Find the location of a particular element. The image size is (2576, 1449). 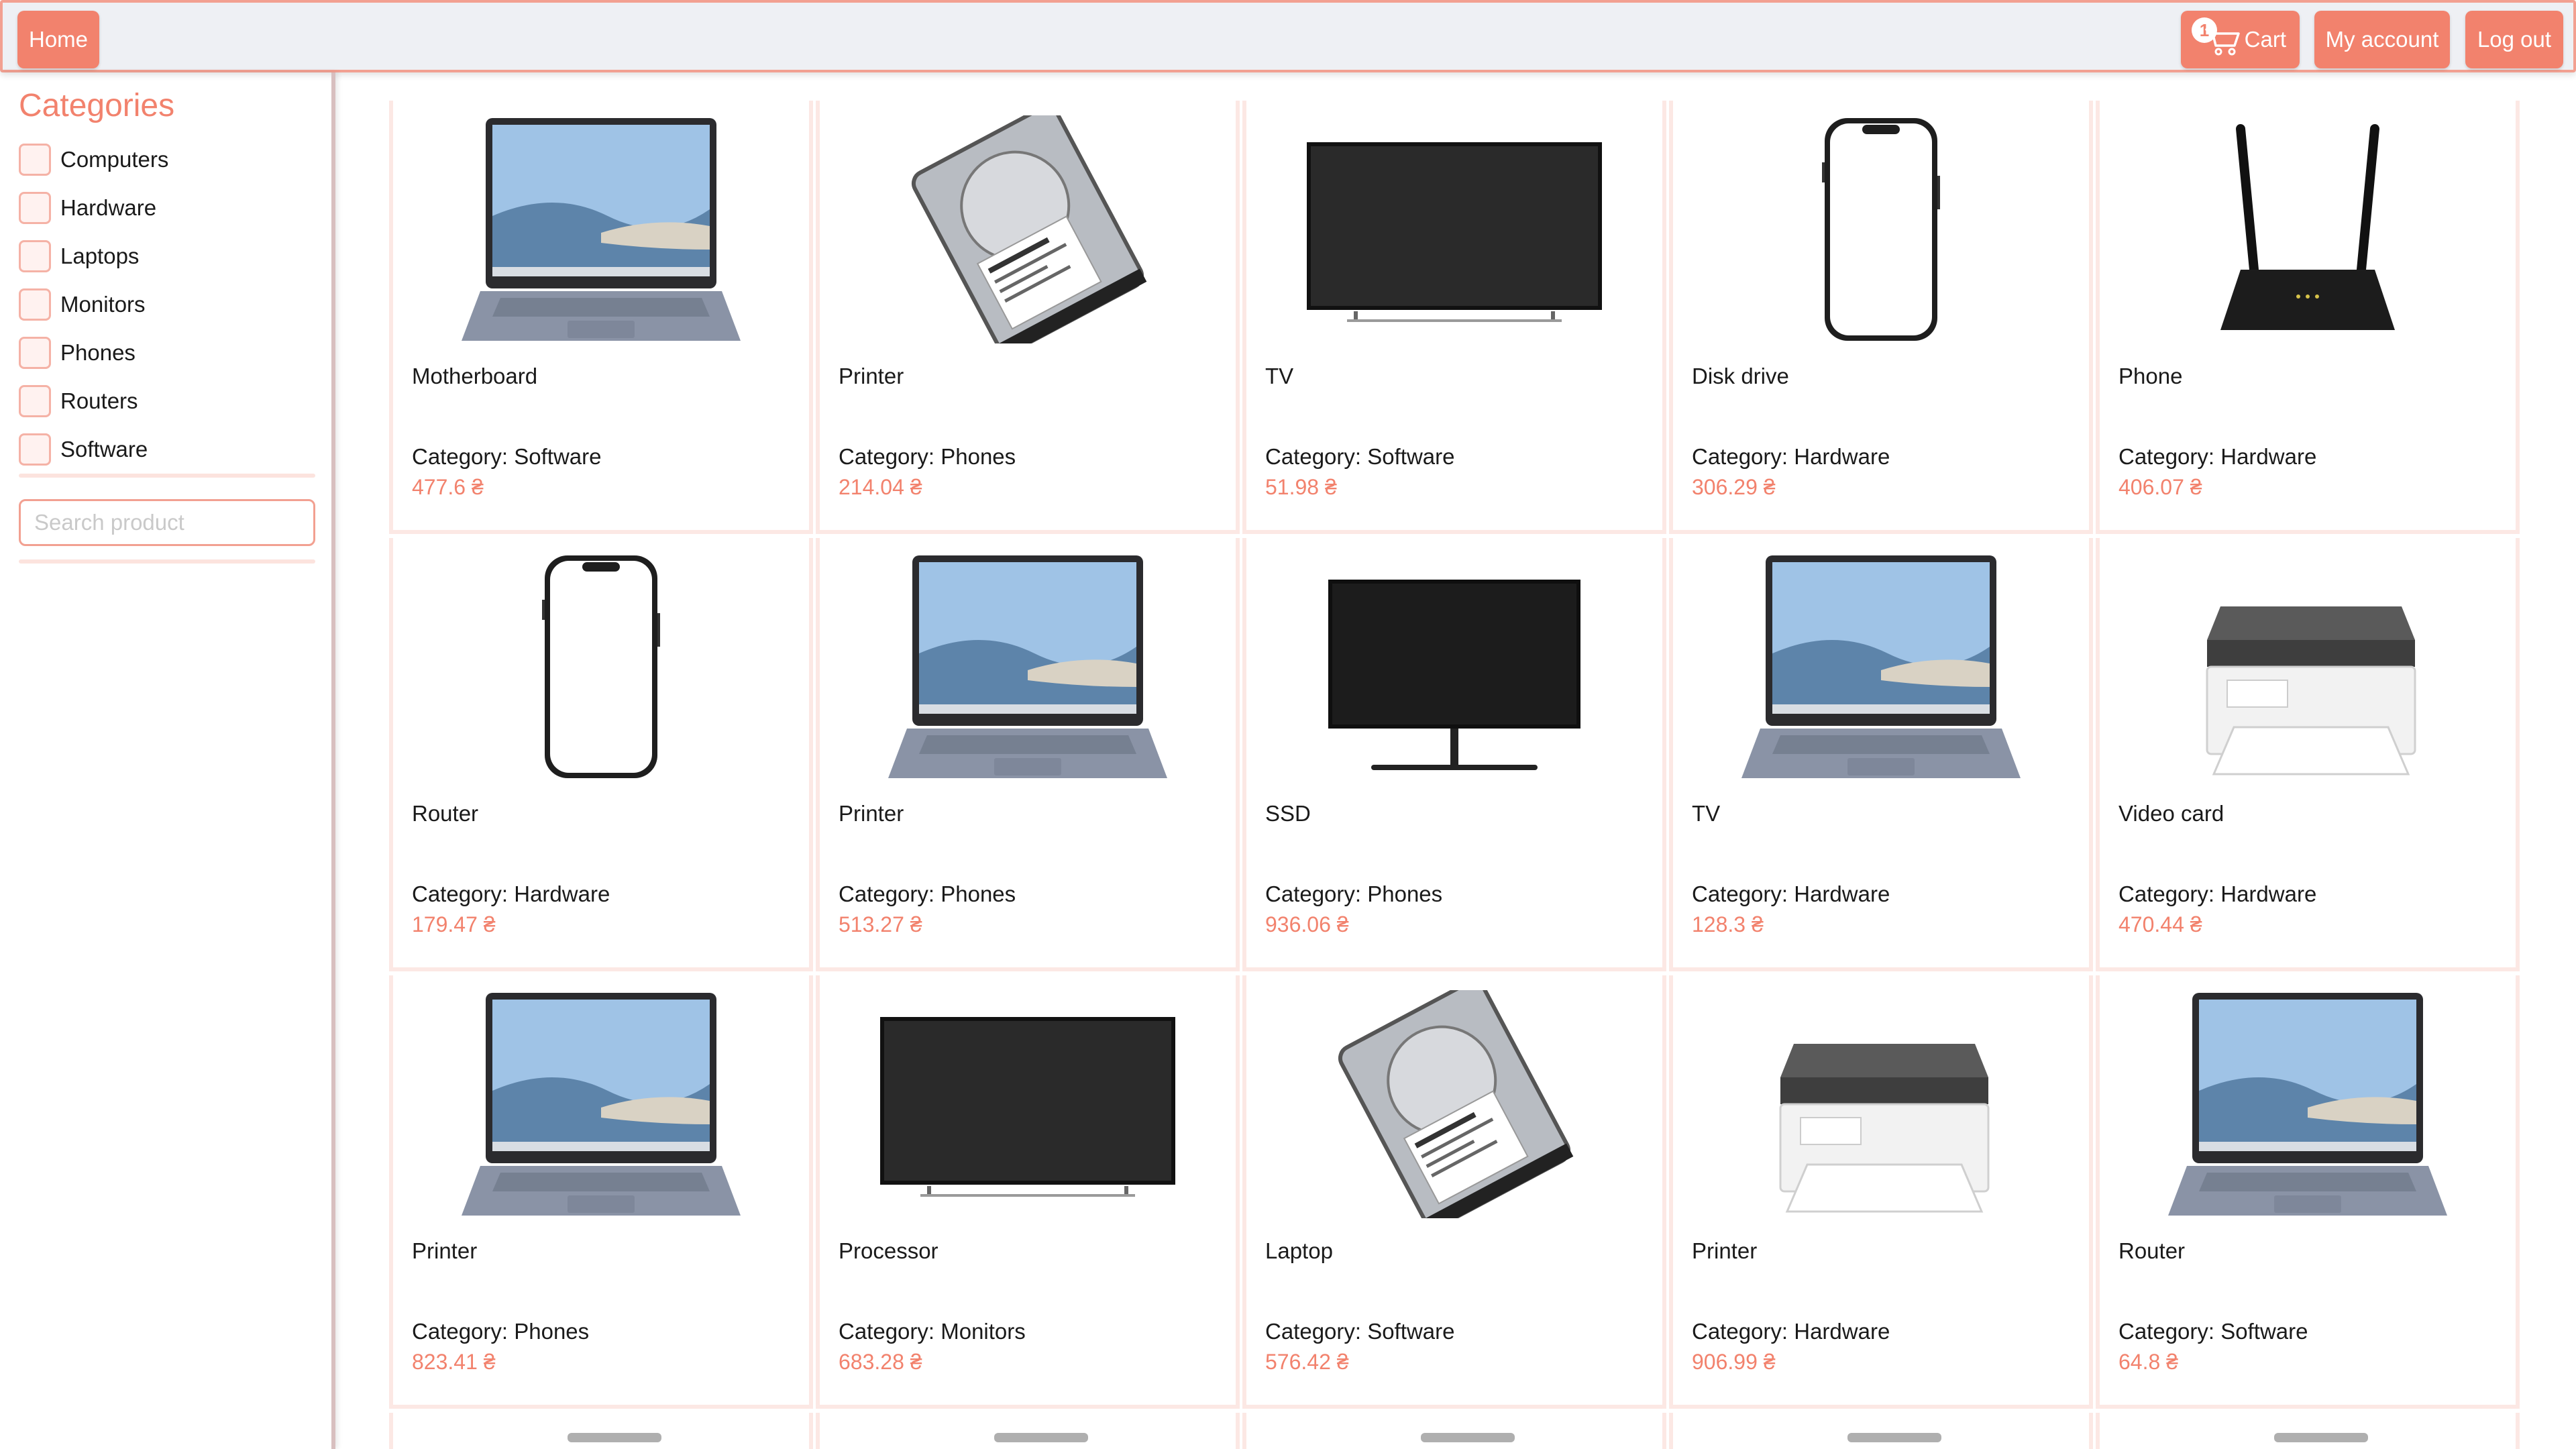

category-filter-laptops: Laptops is located at coordinates (93, 256).